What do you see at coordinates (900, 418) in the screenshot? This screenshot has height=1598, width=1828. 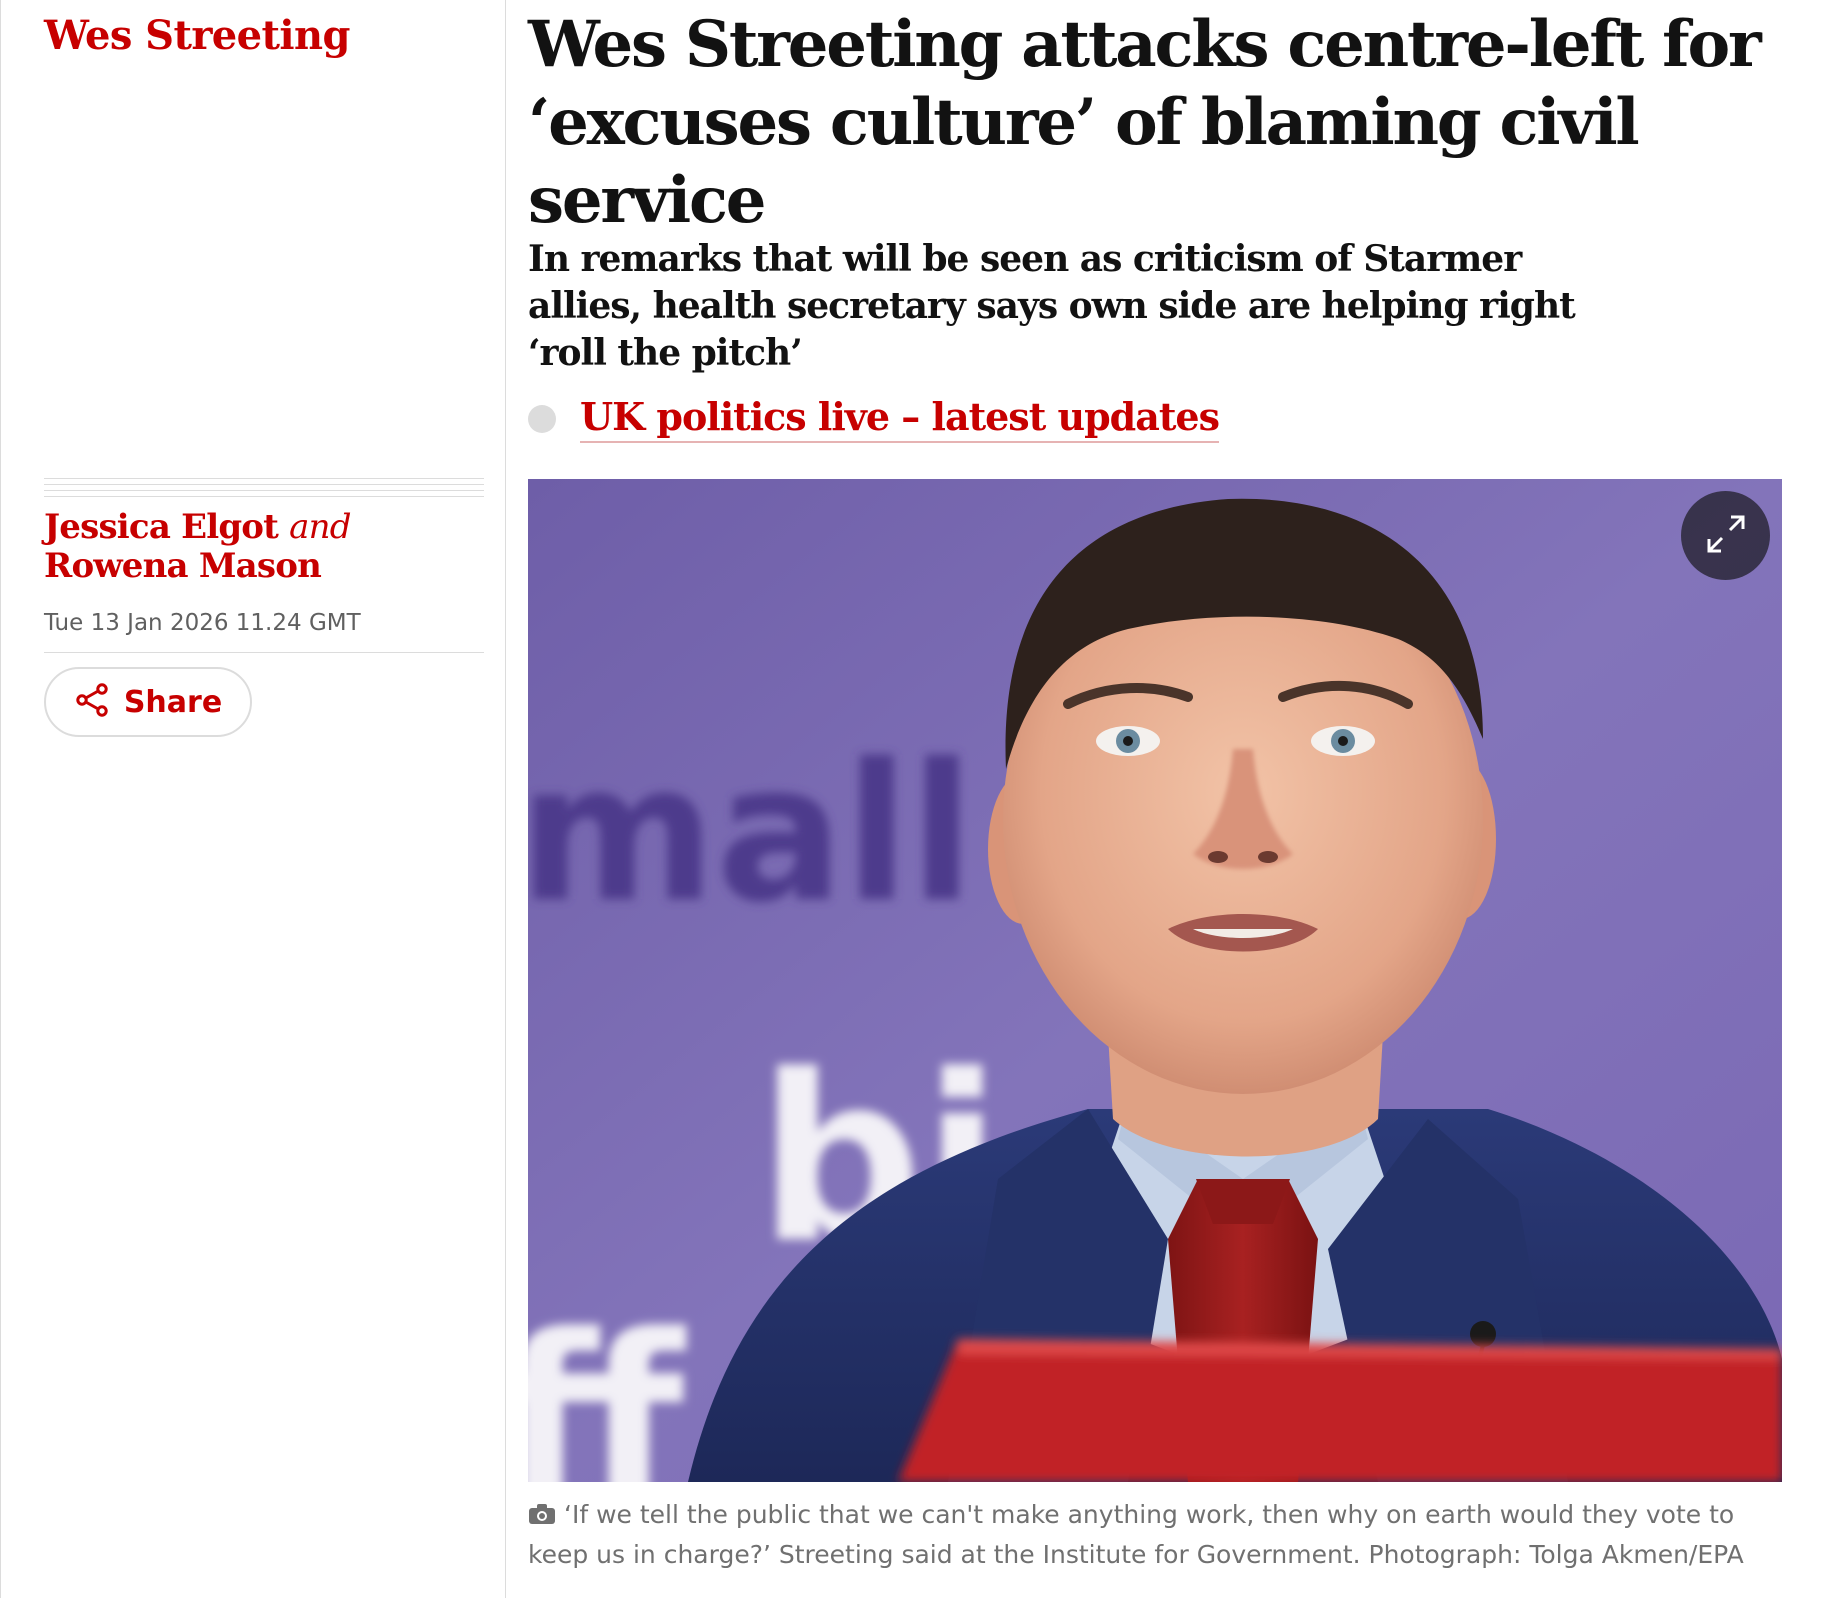 I see `live-updates-link: UK politics live – latest updates` at bounding box center [900, 418].